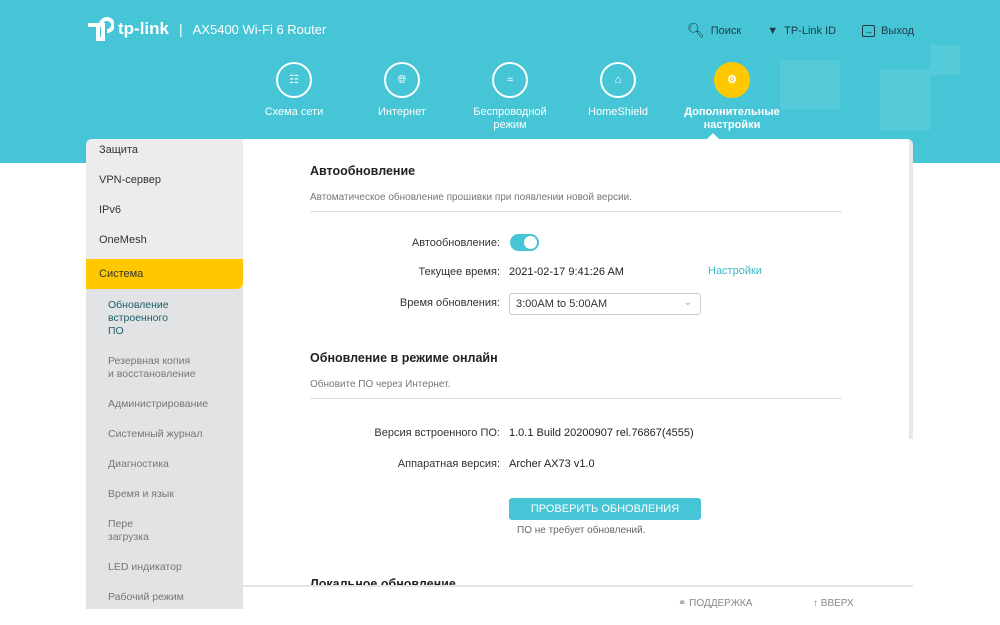  Describe the element at coordinates (363, 171) in the screenshot. I see `auto-update-title: Автообновление` at that location.